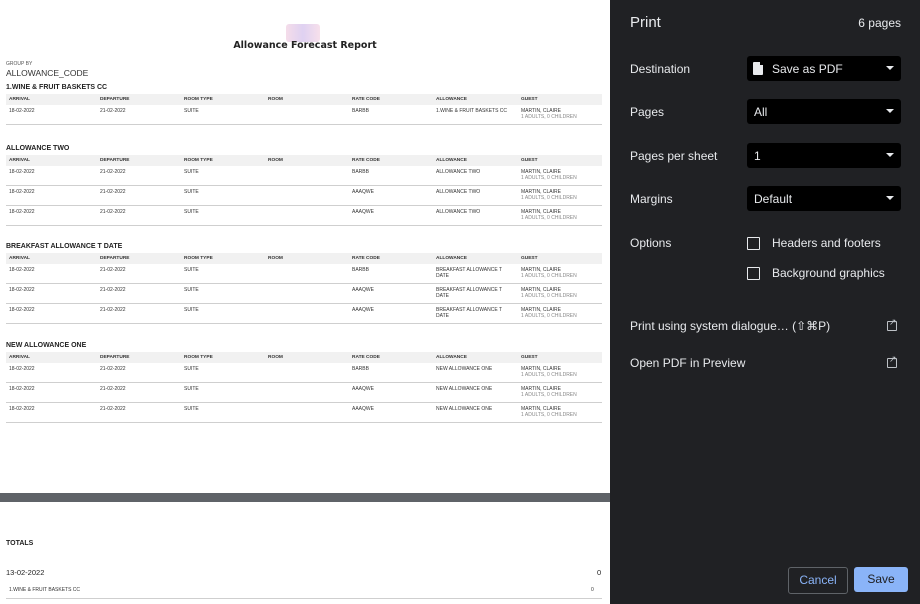 This screenshot has width=920, height=604. Describe the element at coordinates (45, 590) in the screenshot. I see `totals-sub-label: 1.WINE & FRUIT BASKETS CC` at that location.